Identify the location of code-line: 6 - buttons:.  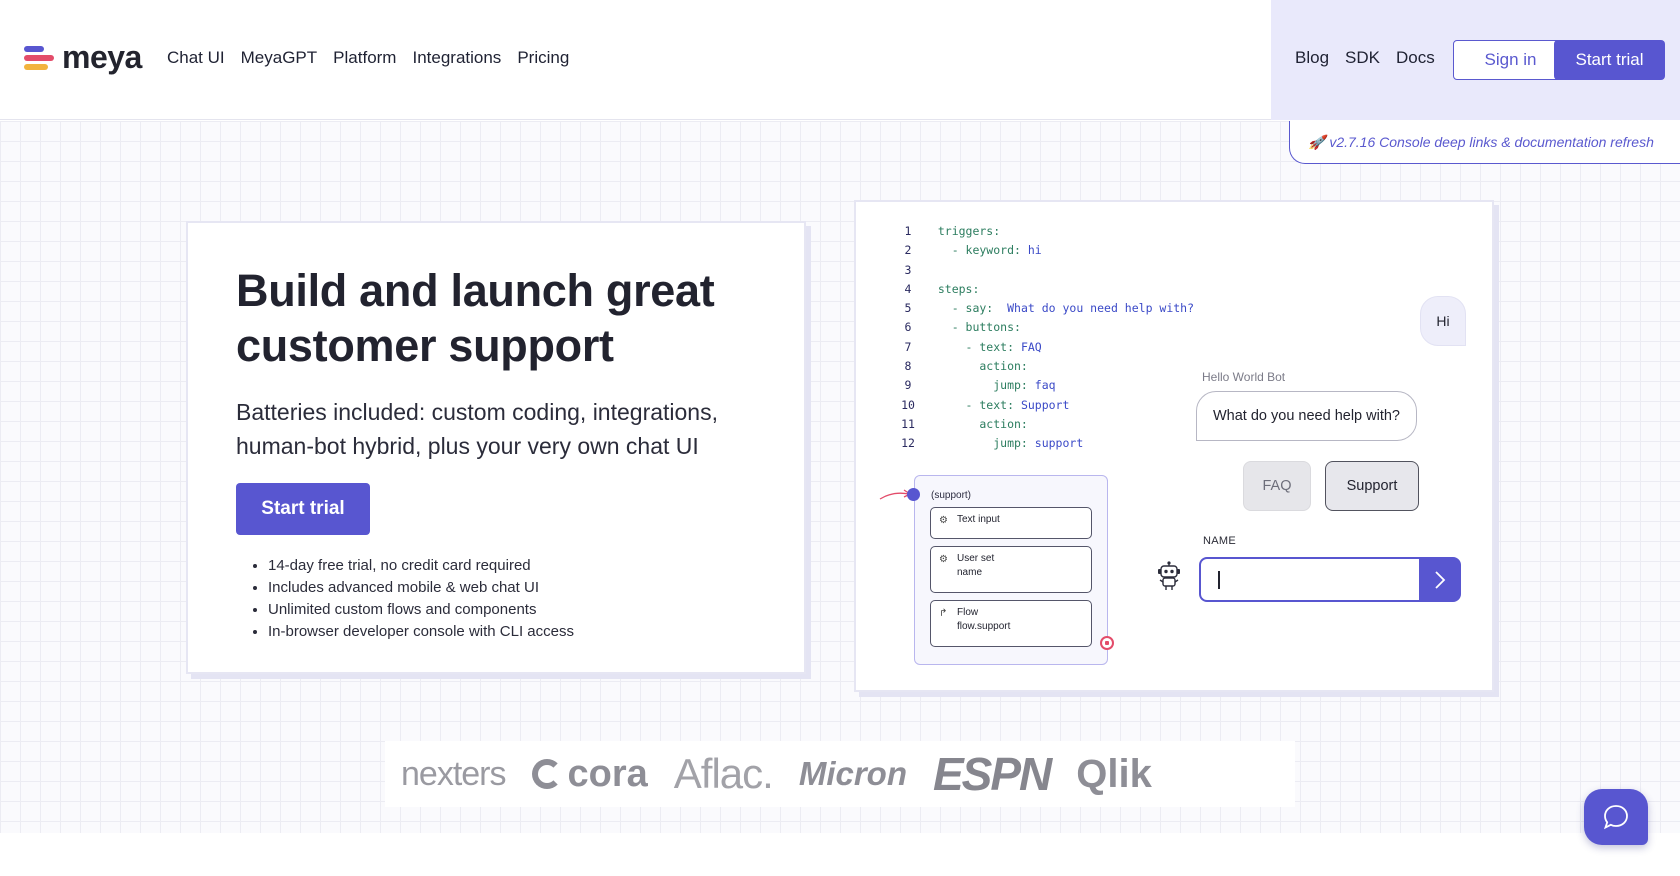
(1043, 327).